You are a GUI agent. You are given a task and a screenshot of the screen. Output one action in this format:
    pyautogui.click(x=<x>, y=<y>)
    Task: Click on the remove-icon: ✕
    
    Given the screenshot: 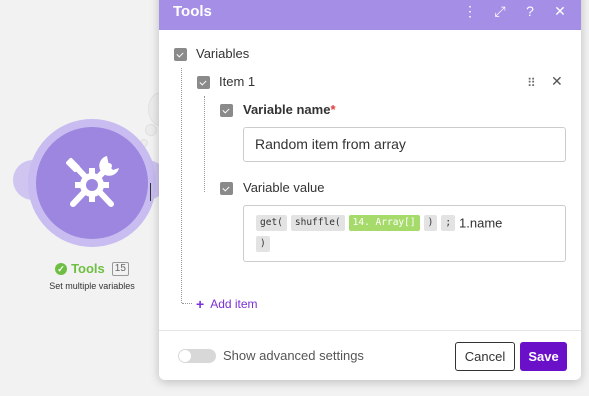 What is the action you would take?
    pyautogui.click(x=557, y=81)
    